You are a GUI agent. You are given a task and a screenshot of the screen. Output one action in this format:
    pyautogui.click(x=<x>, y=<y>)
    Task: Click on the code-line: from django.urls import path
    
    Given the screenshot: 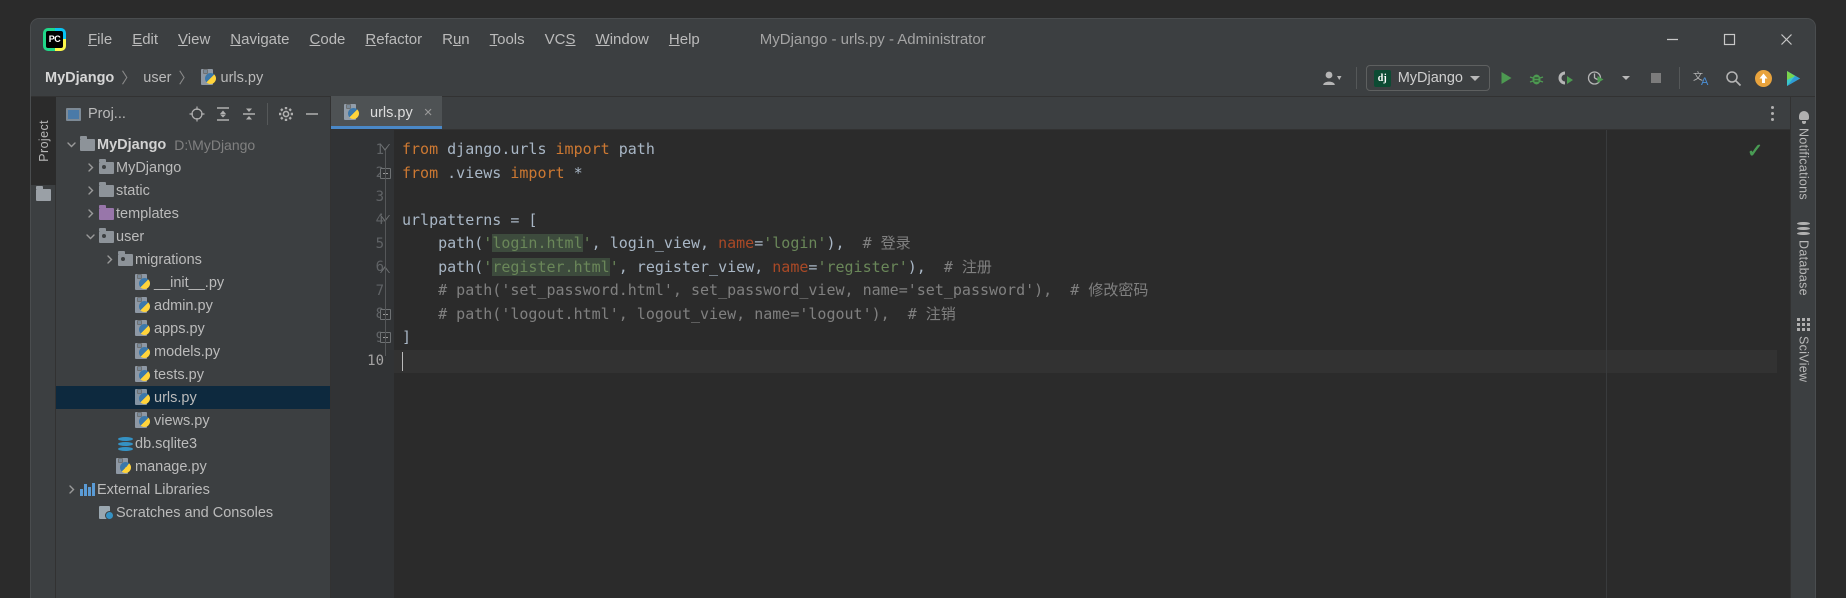 What is the action you would take?
    pyautogui.click(x=1085, y=150)
    